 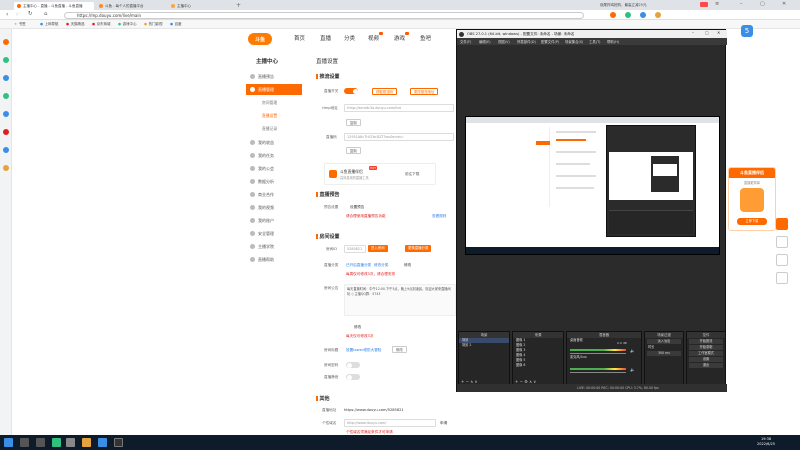 I want to click on sidebar-item-live-manage: 直播管理, so click(x=274, y=89).